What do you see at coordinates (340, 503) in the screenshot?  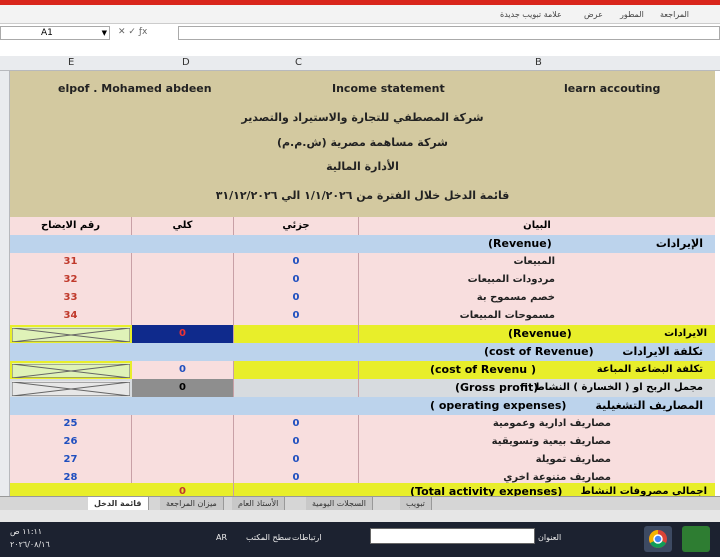 I see `tab-journal: السجلات اليومية` at bounding box center [340, 503].